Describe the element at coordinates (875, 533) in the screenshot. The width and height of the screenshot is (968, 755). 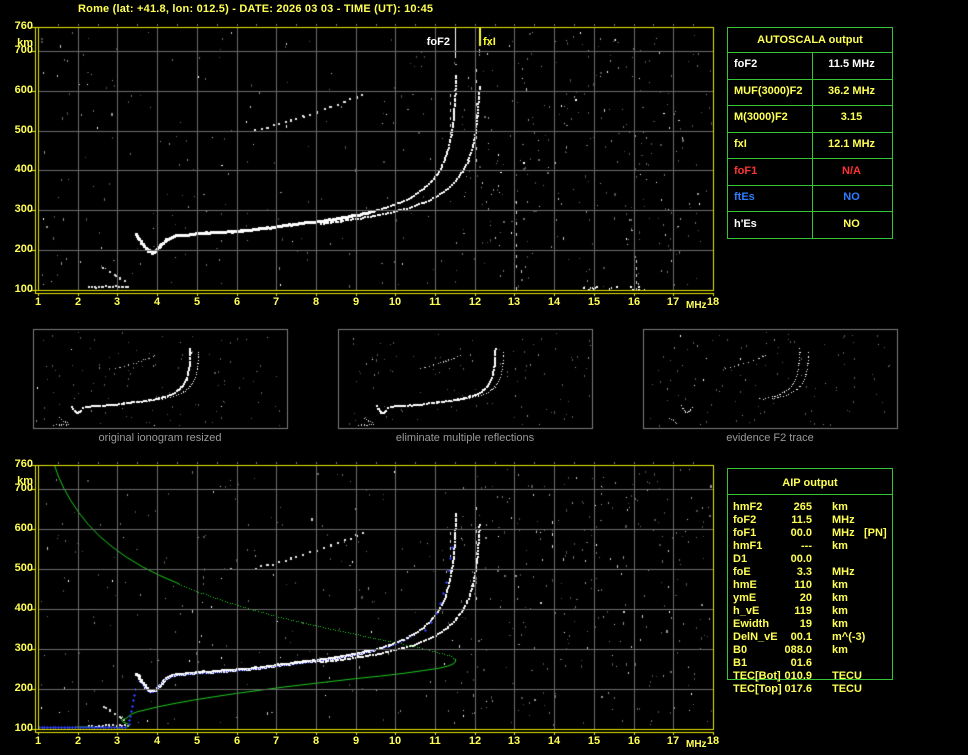
I see `aip-row-extra: [PN]` at that location.